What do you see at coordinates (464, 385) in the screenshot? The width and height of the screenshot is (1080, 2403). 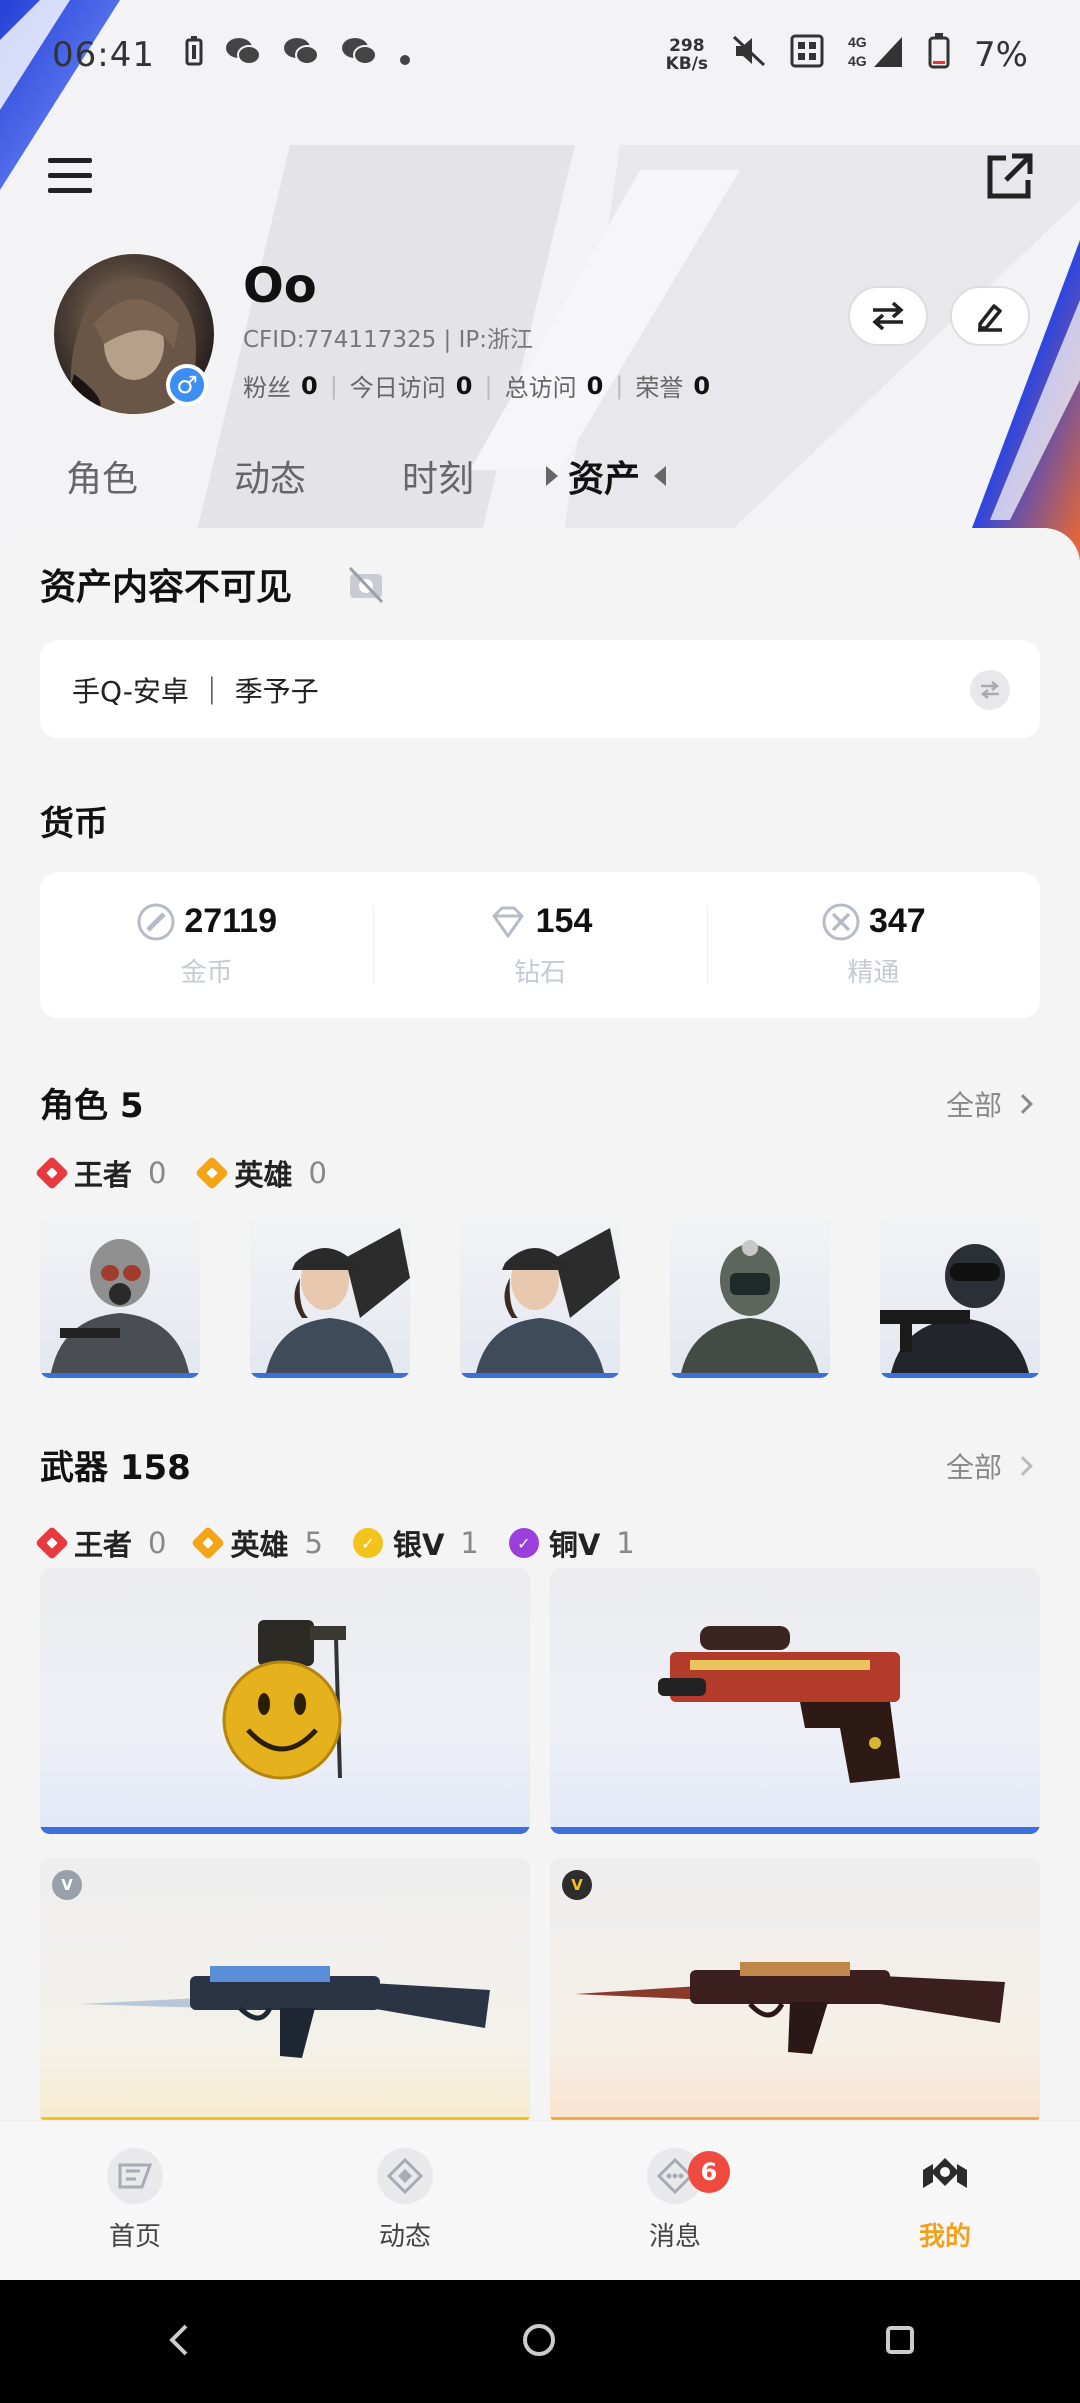 I see `stat-value-today-visits: 0` at bounding box center [464, 385].